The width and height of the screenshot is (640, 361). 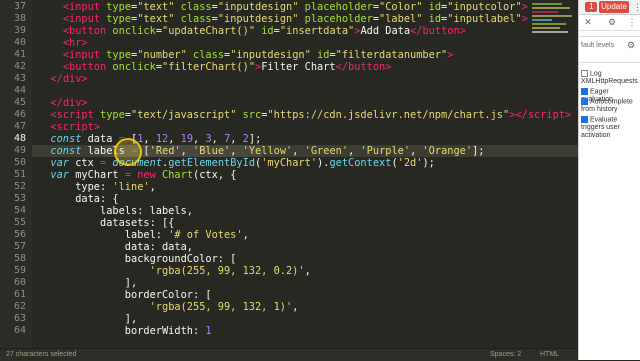 I want to click on minimap, so click(x=554, y=20).